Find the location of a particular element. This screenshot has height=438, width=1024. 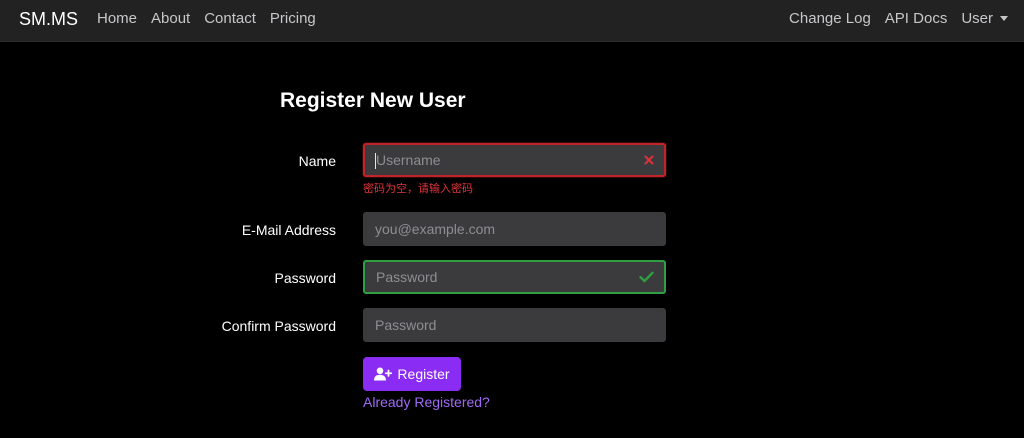

user-dropdown-label: User is located at coordinates (977, 18).